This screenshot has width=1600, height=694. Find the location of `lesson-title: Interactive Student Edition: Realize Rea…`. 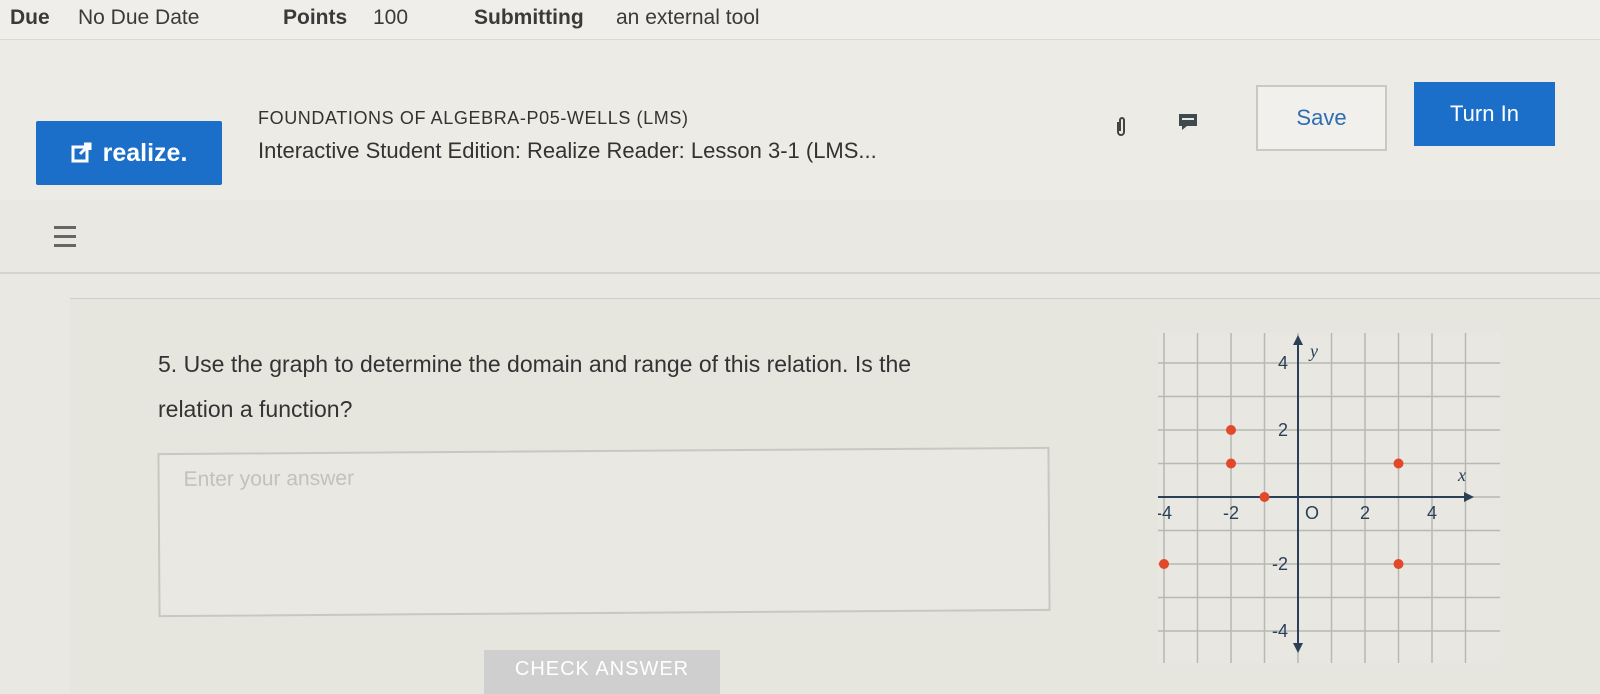

lesson-title: Interactive Student Edition: Realize Rea… is located at coordinates (567, 151).